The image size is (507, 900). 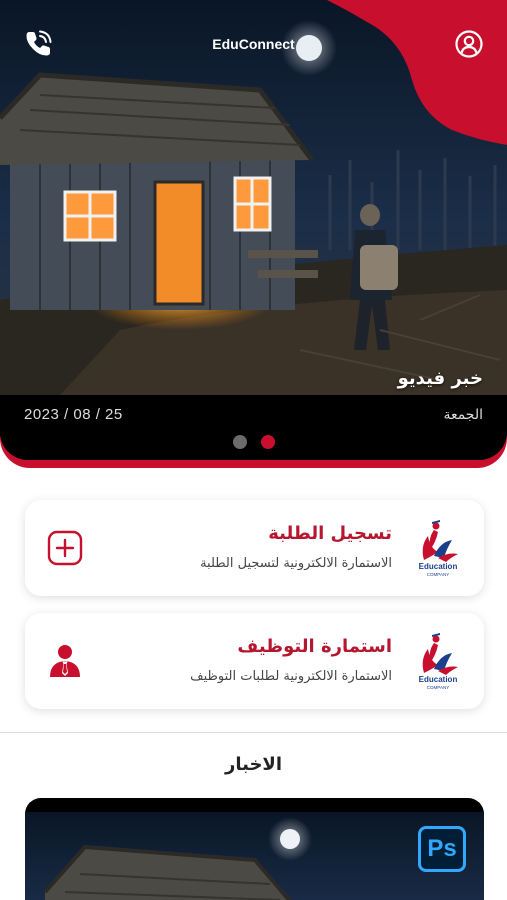 I want to click on card-subtitle: الاستمارة الالكترونية لتسجيل الطلبة, so click(x=296, y=563).